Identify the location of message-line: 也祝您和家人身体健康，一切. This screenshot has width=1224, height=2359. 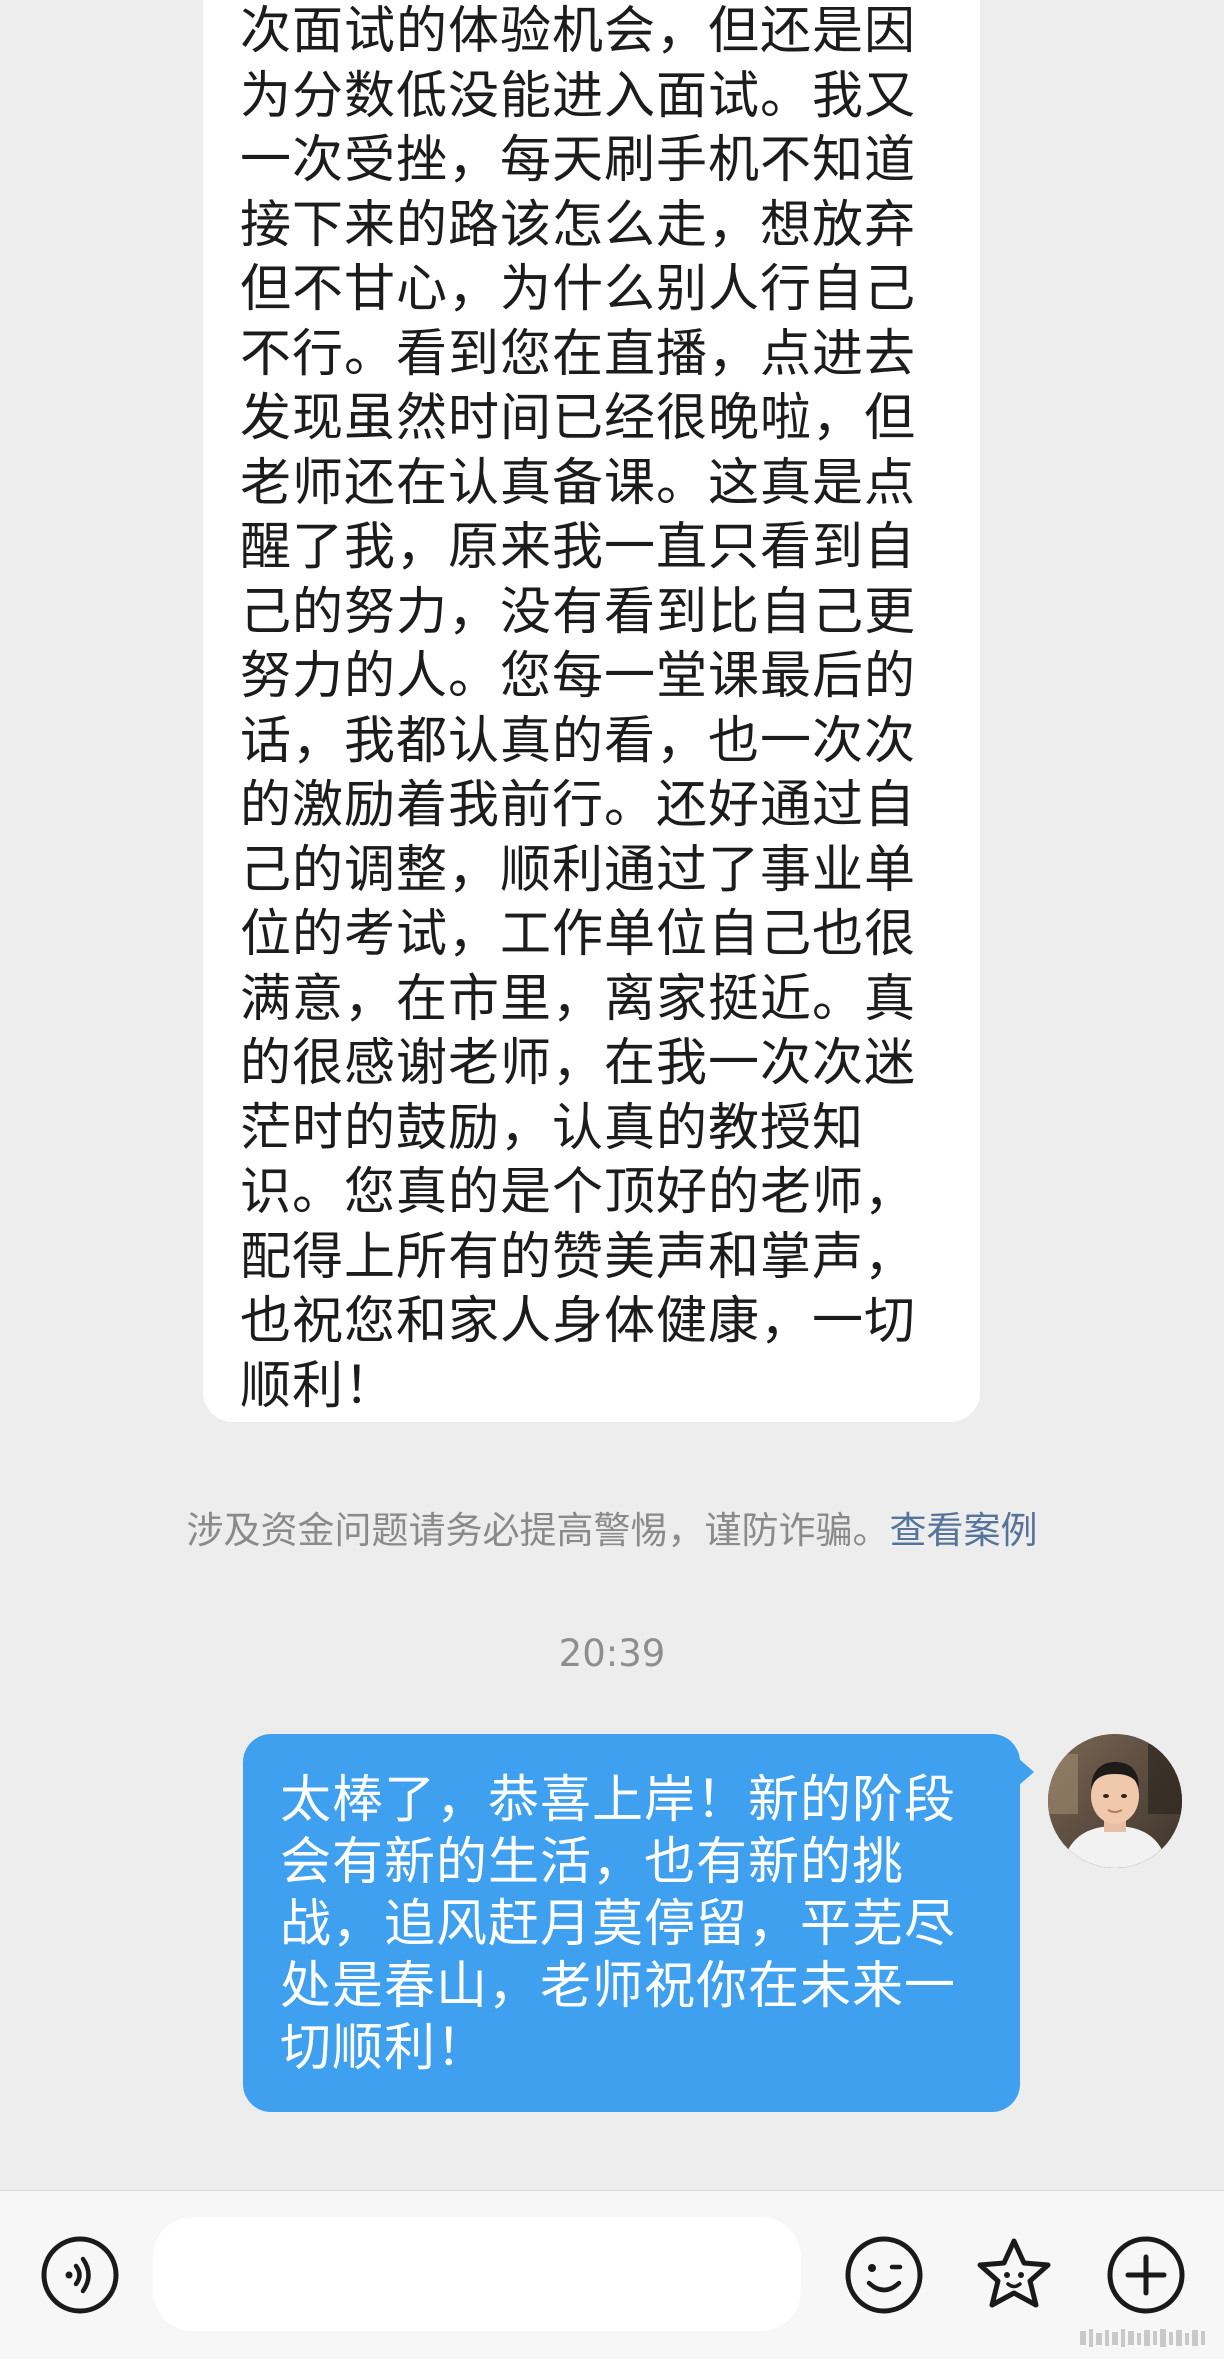
(578, 1321).